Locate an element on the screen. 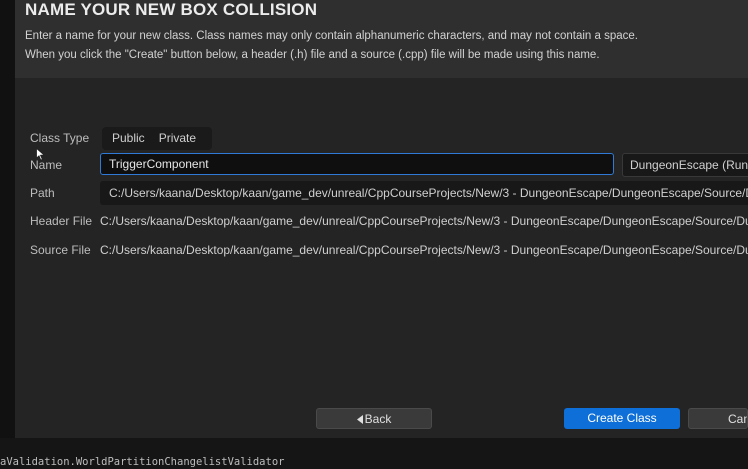 This screenshot has width=748, height=469. source-file-label: Source File is located at coordinates (60, 250).